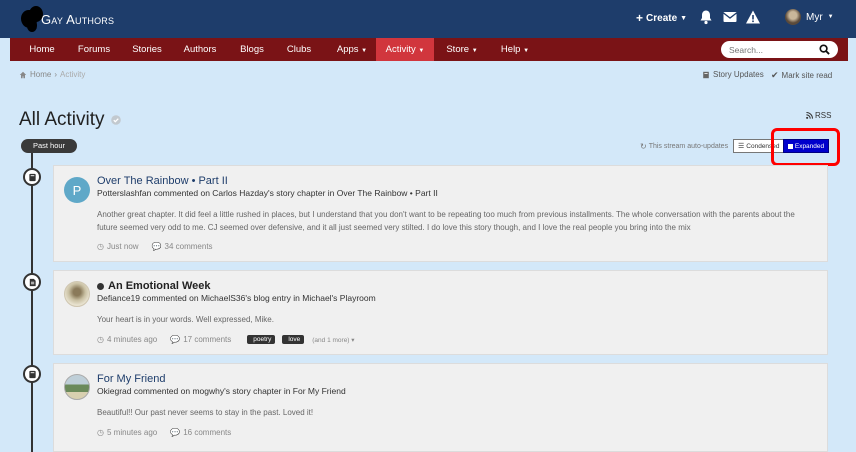  I want to click on logo-text: Gay Authors, so click(78, 19).